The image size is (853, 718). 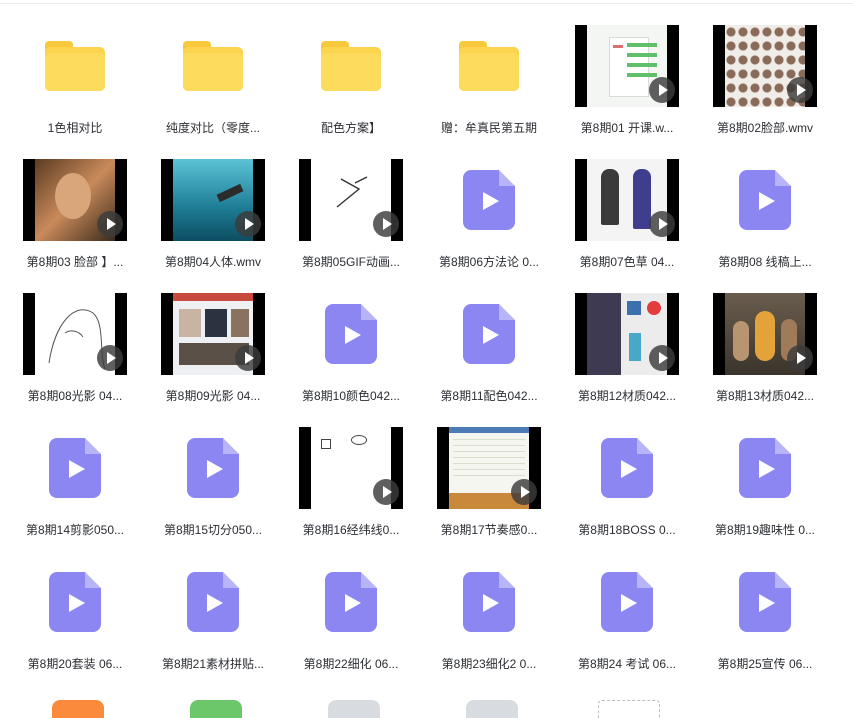 What do you see at coordinates (489, 71) in the screenshot?
I see `folder-item: 赠：牟真民第五期` at bounding box center [489, 71].